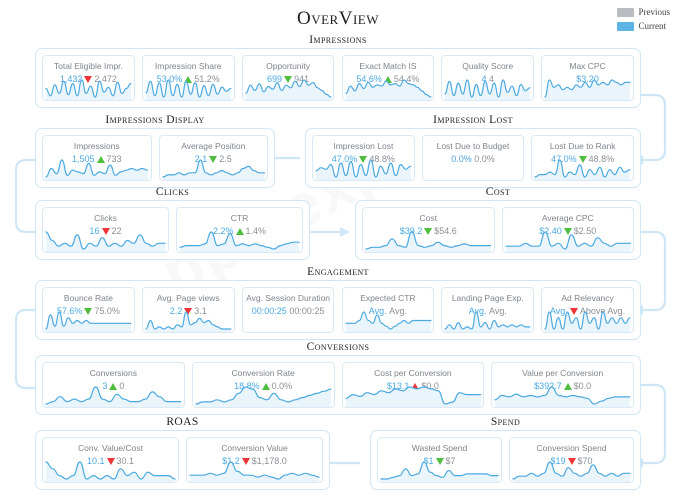 Image resolution: width=676 pixels, height=500 pixels. What do you see at coordinates (388, 78) in the screenshot?
I see `metric-card-exact-match-is: Exact Match IS 54.6% 54.4%` at bounding box center [388, 78].